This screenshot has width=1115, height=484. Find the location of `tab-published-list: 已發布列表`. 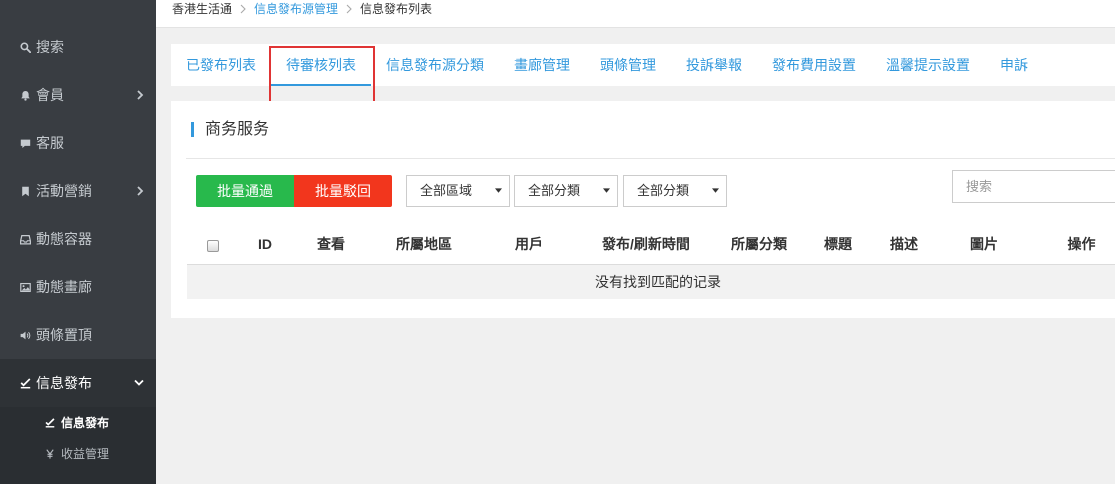

tab-published-list: 已發布列表 is located at coordinates (221, 65).